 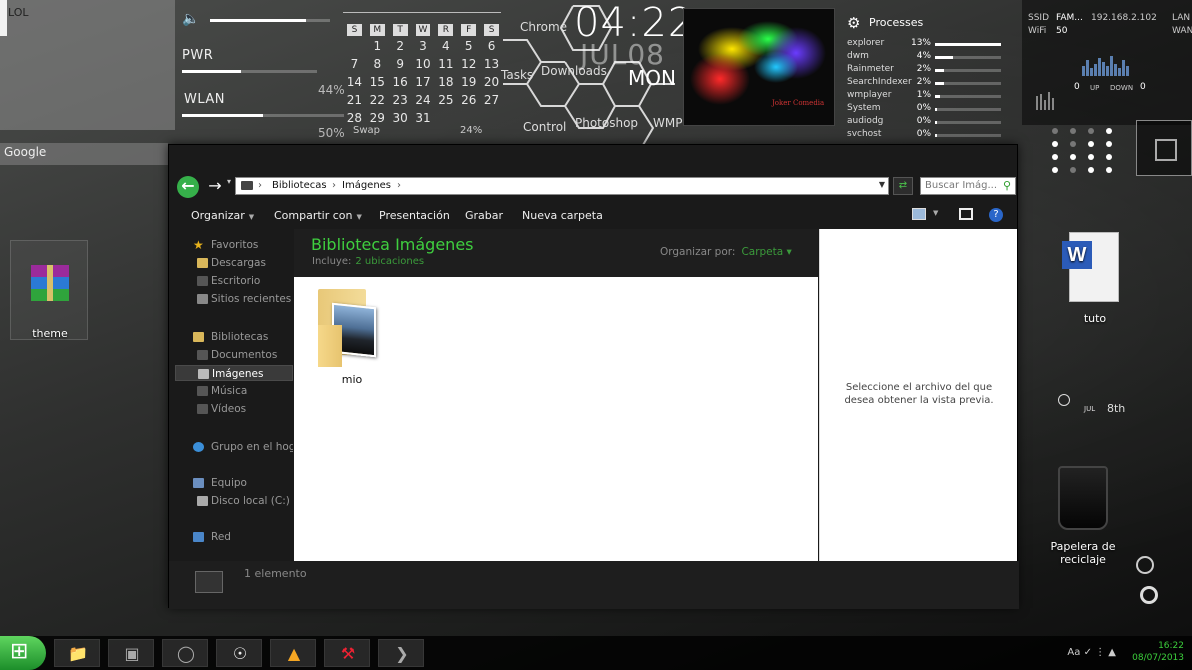 I want to click on process-percent: 4%, so click(x=923, y=56).